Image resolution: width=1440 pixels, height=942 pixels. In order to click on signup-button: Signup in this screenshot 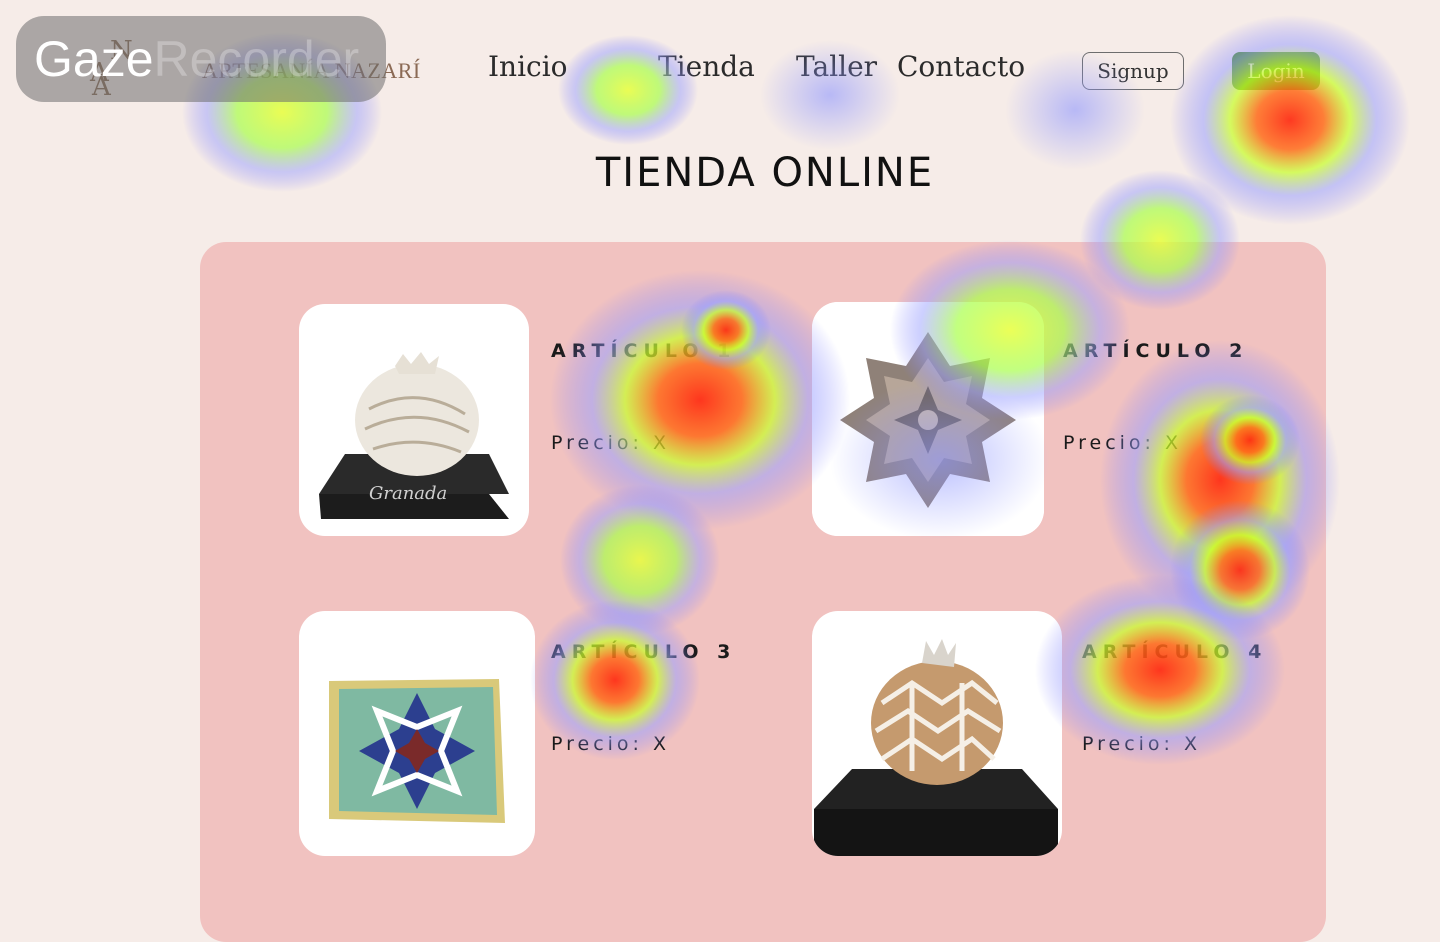, I will do `click(1133, 71)`.